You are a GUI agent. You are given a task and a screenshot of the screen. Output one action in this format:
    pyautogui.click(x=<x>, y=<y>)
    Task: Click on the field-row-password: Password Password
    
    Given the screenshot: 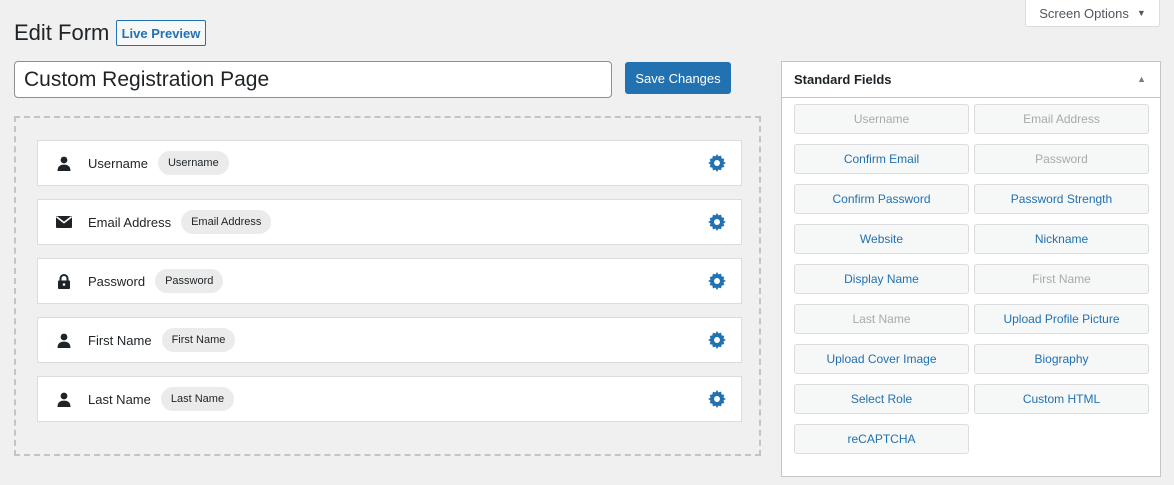 What is the action you would take?
    pyautogui.click(x=389, y=281)
    